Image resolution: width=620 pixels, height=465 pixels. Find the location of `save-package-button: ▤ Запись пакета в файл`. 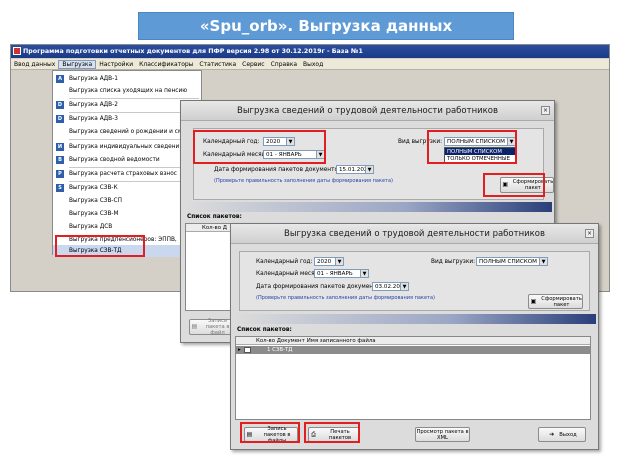

save-package-button: ▤ Запись пакета в файл is located at coordinates (211, 327).